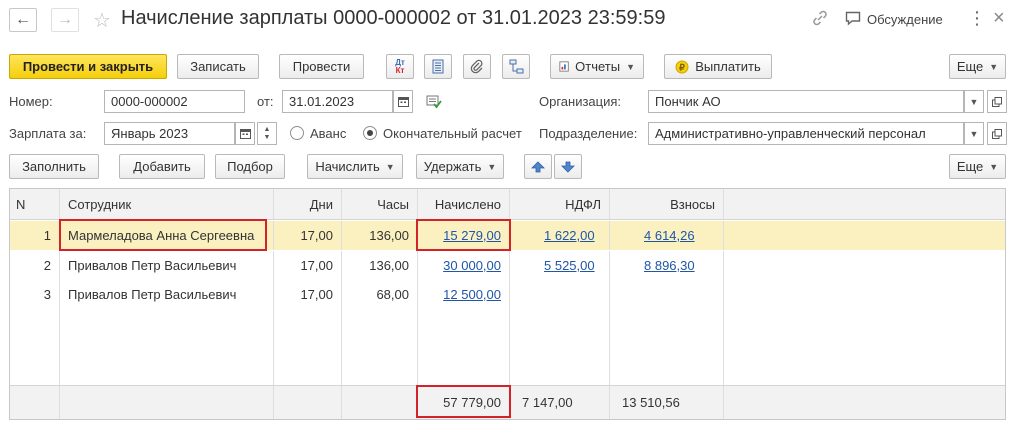 This screenshot has width=1016, height=427. What do you see at coordinates (35, 235) in the screenshot?
I see `cell-n: 1` at bounding box center [35, 235].